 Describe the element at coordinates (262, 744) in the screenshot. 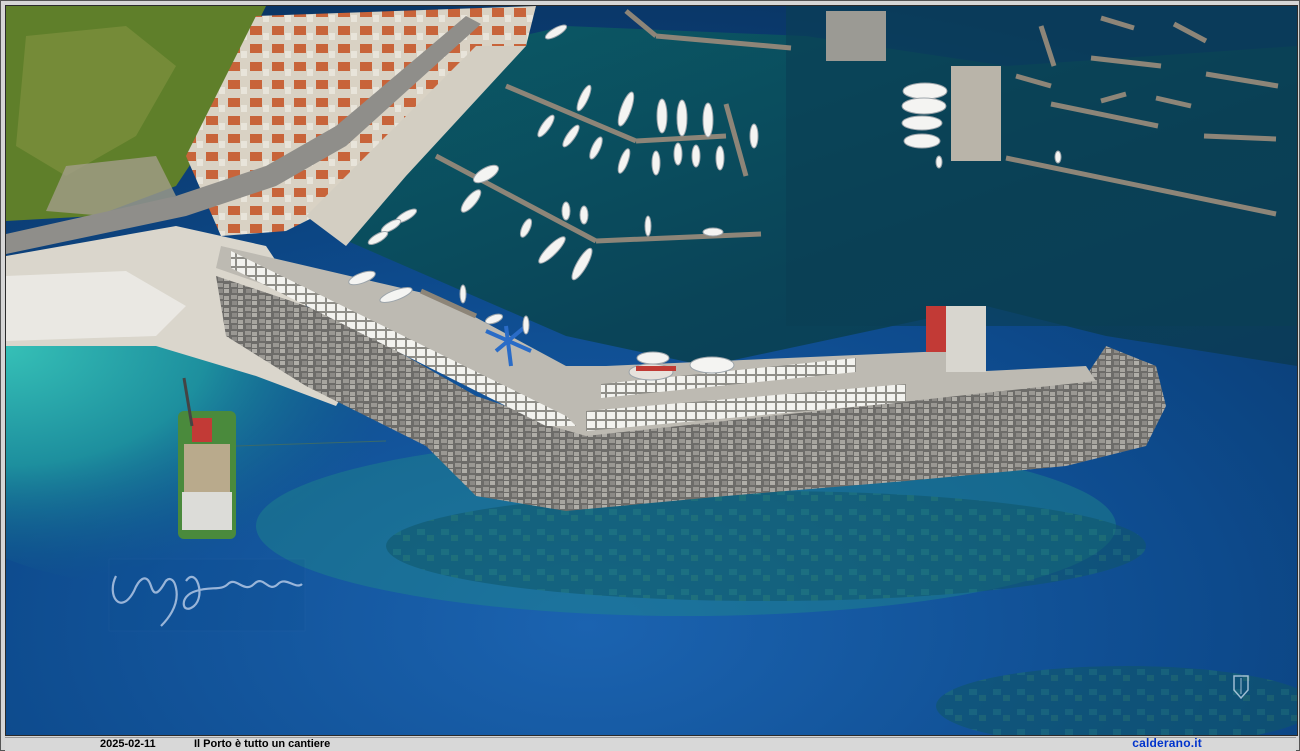

I see `photo-title: Il Porto è tutto un cantiere` at that location.